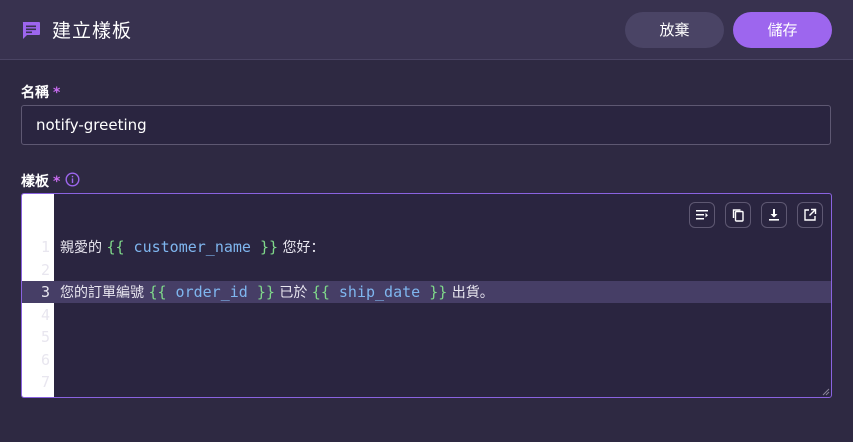  Describe the element at coordinates (674, 30) in the screenshot. I see `cancel-button: 放棄` at that location.